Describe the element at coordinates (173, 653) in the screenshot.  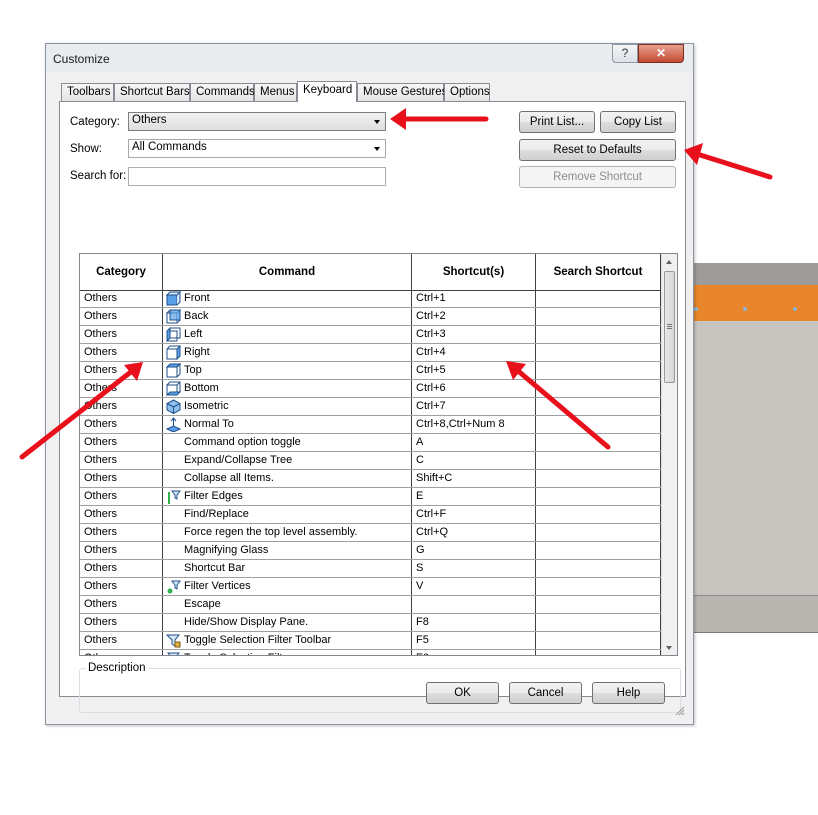
I see `selection-filter-icon` at that location.